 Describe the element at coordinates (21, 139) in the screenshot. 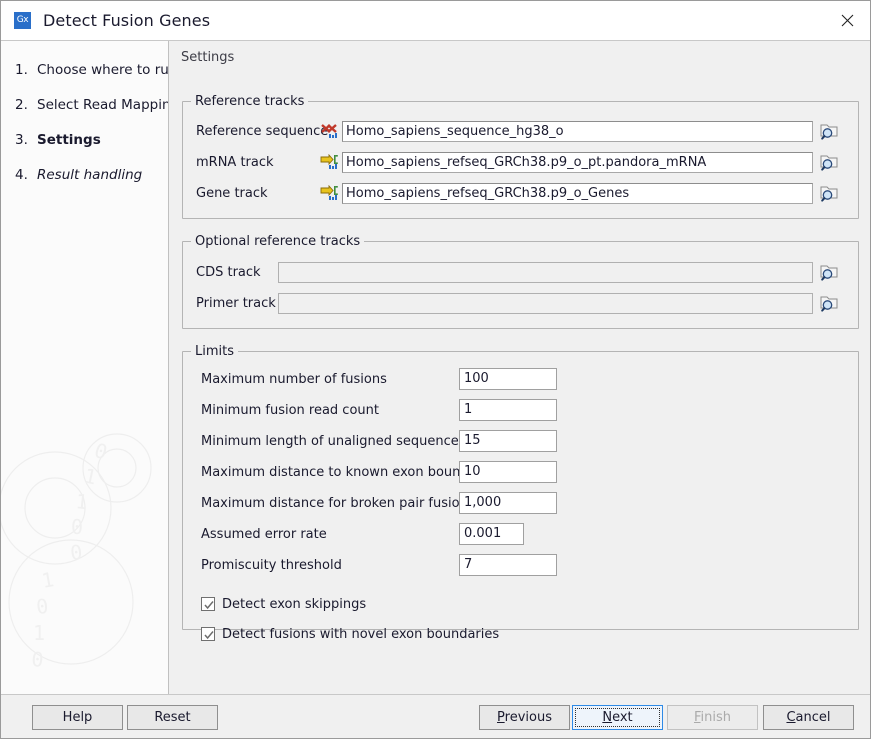

I see `step-number: 3.` at that location.